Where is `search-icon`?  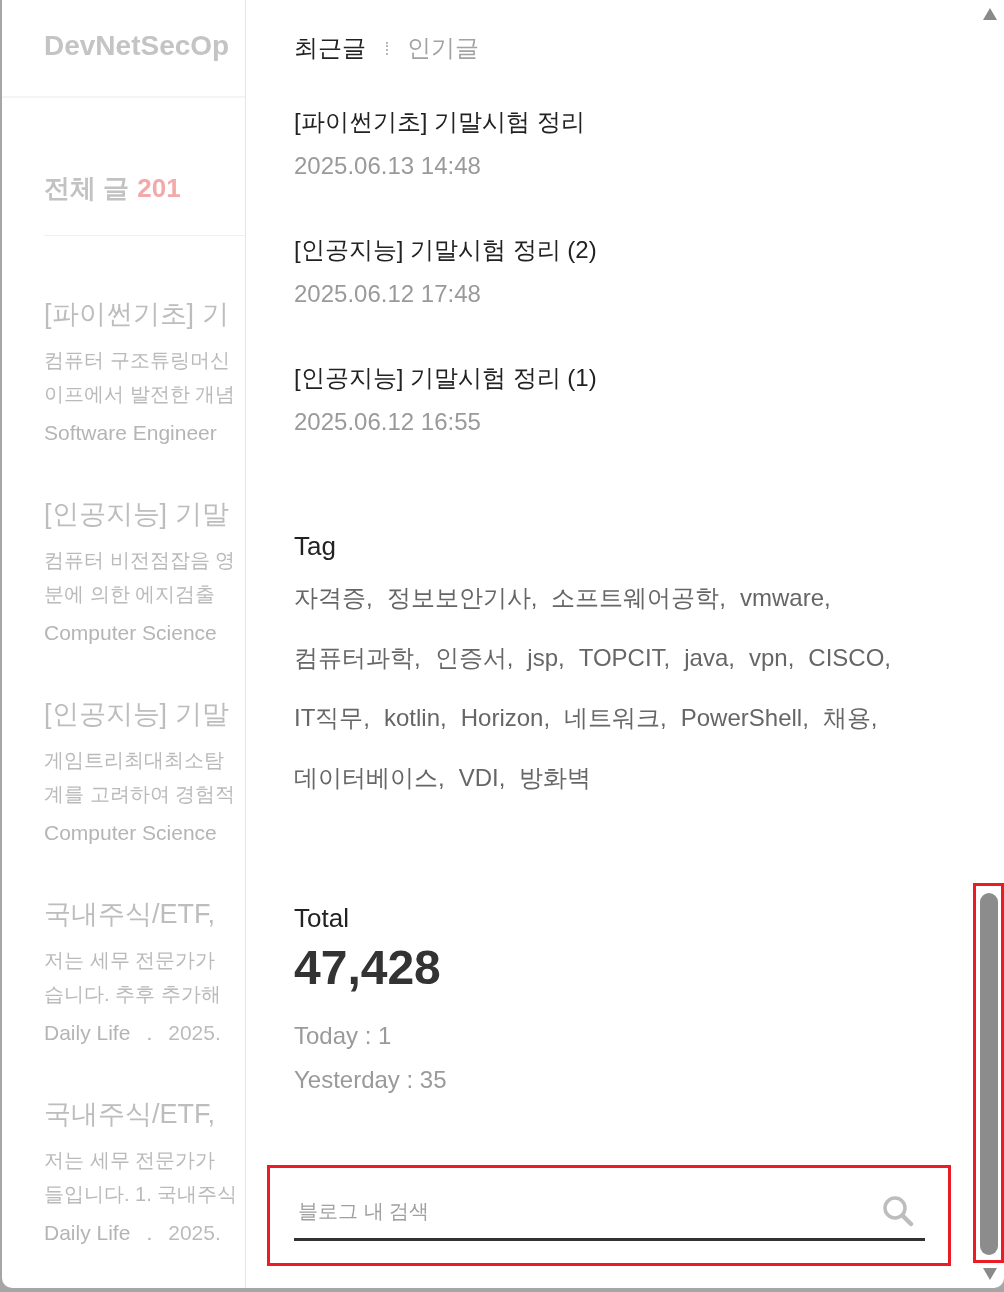 search-icon is located at coordinates (898, 1211).